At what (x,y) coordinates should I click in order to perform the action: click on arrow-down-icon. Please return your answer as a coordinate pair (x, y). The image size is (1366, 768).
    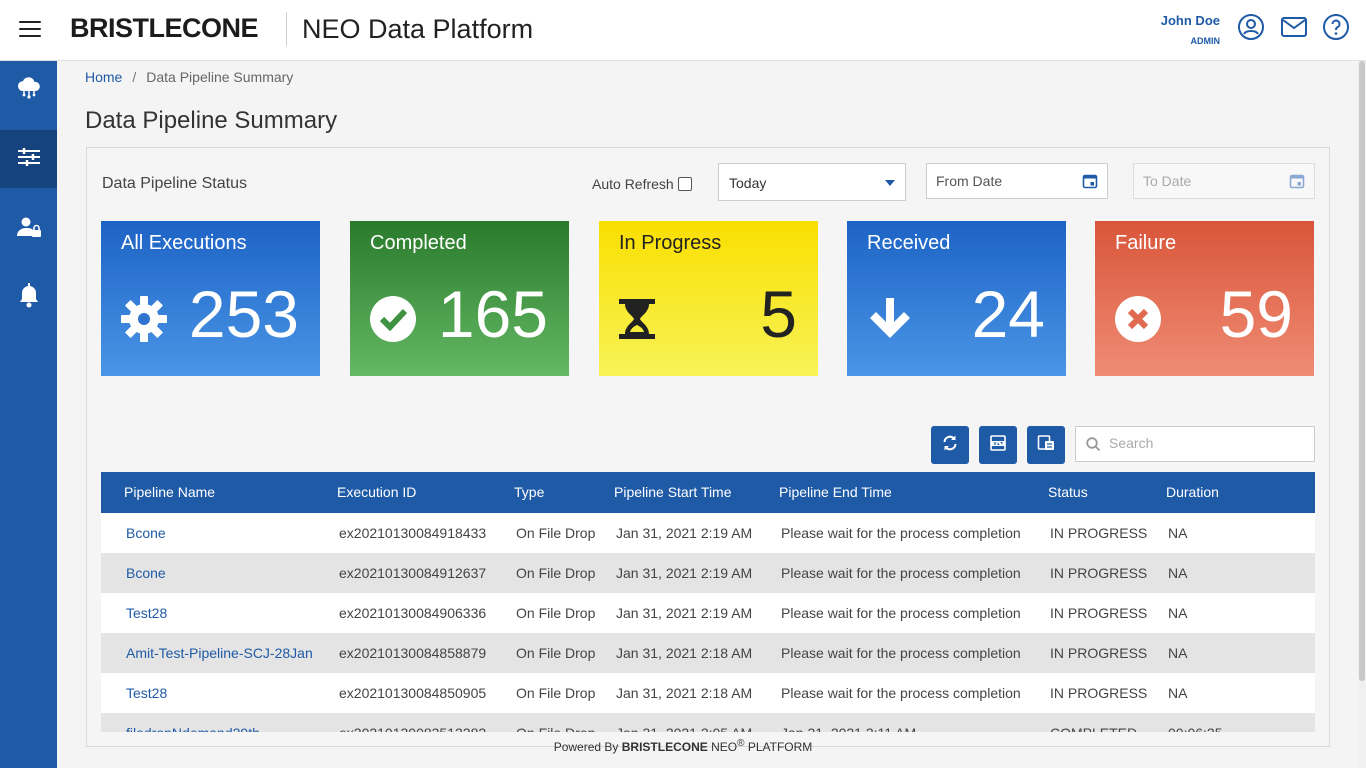
    Looking at the image, I should click on (890, 321).